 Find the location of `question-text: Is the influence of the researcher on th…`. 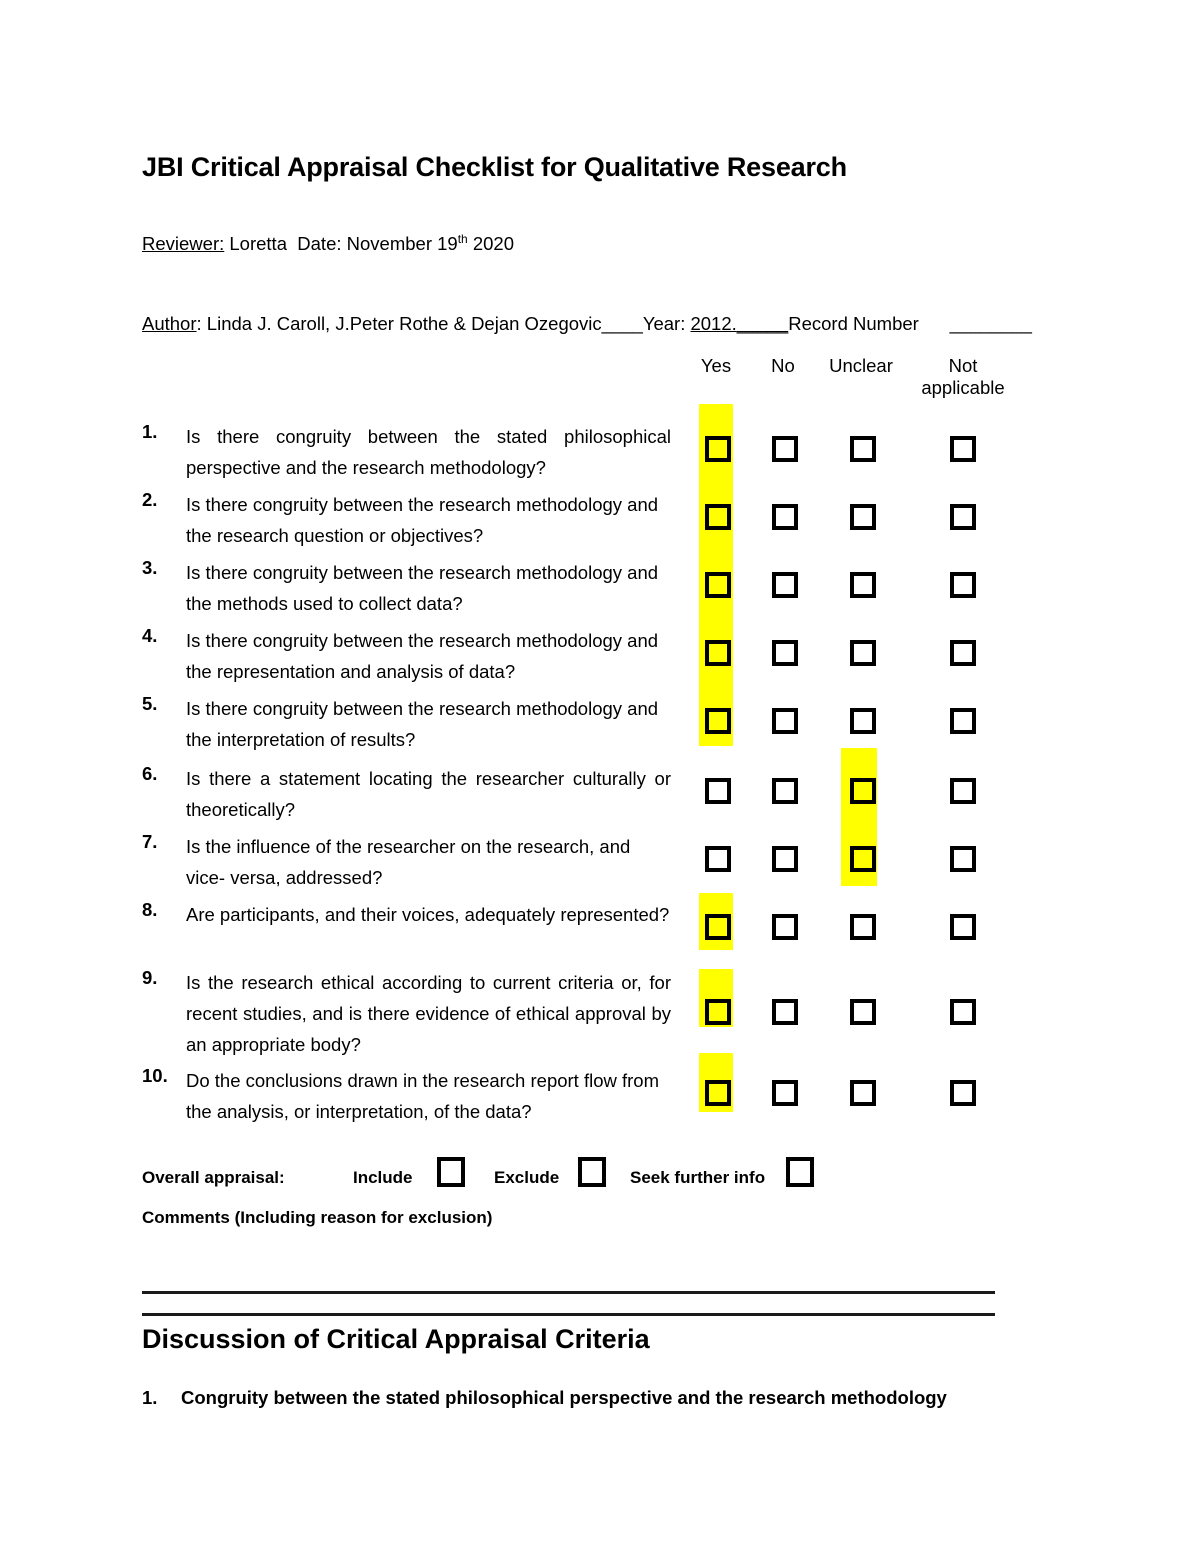

question-text: Is the influence of the researcher on th… is located at coordinates (408, 862).